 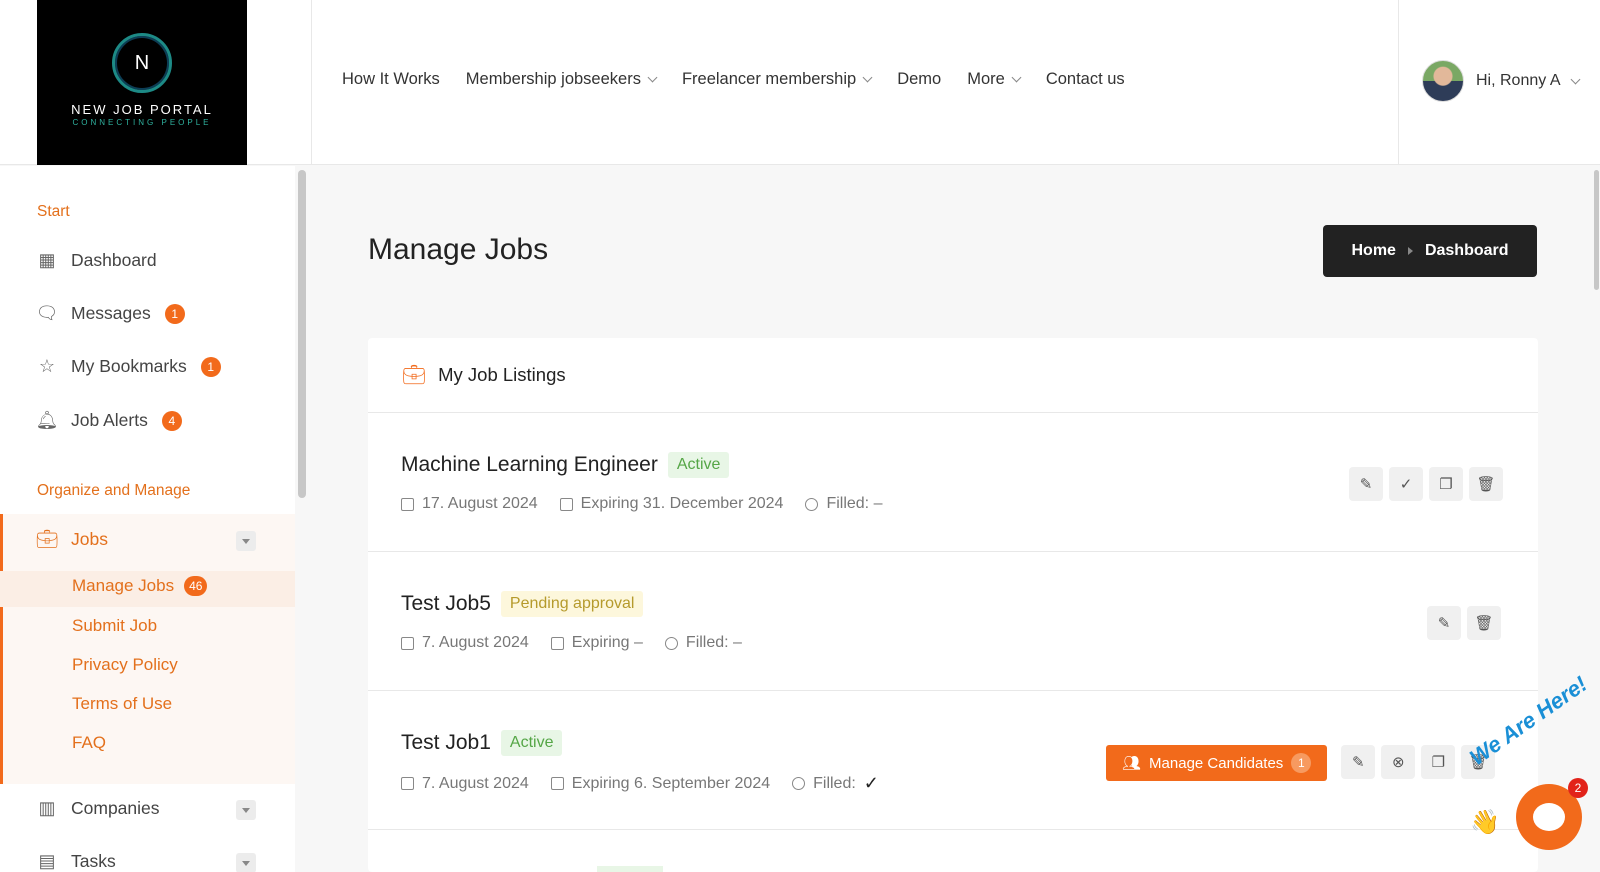 What do you see at coordinates (147, 649) in the screenshot?
I see `jobs-menu-block` at bounding box center [147, 649].